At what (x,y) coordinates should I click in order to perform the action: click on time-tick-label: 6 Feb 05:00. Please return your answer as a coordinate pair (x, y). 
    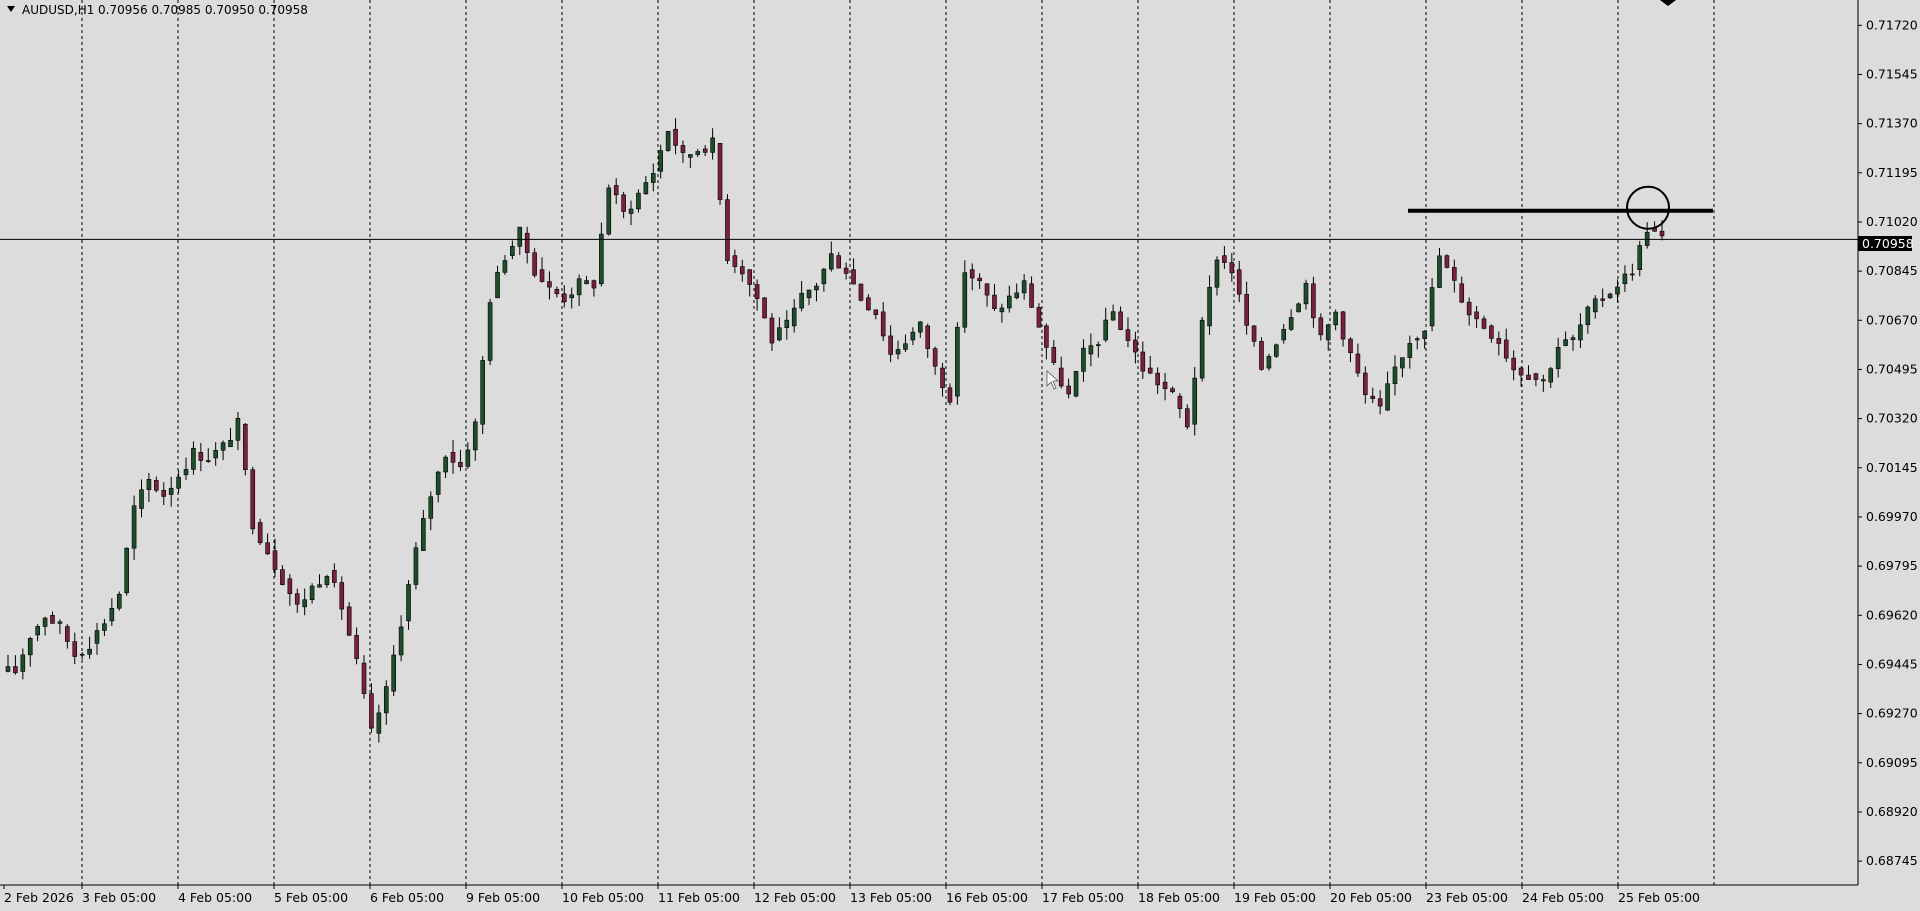
    Looking at the image, I should click on (407, 897).